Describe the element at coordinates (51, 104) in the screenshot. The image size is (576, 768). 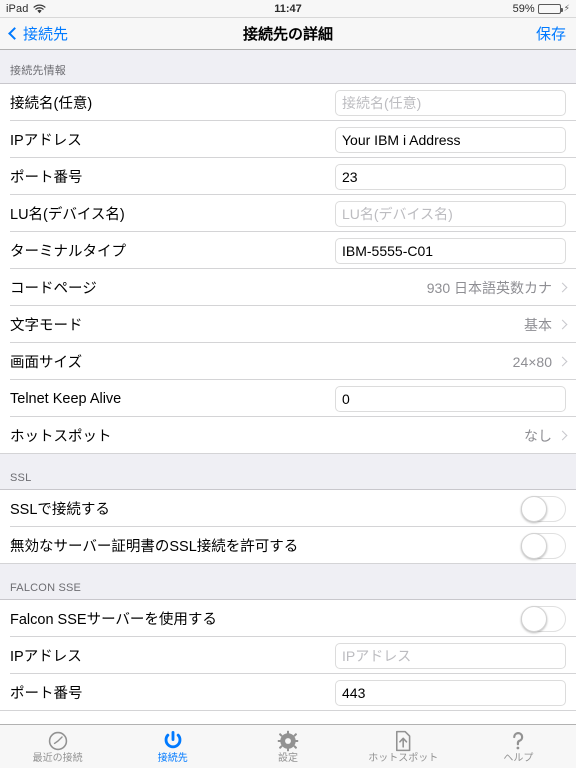
I see `settings-row-label: 接続名(任意)` at that location.